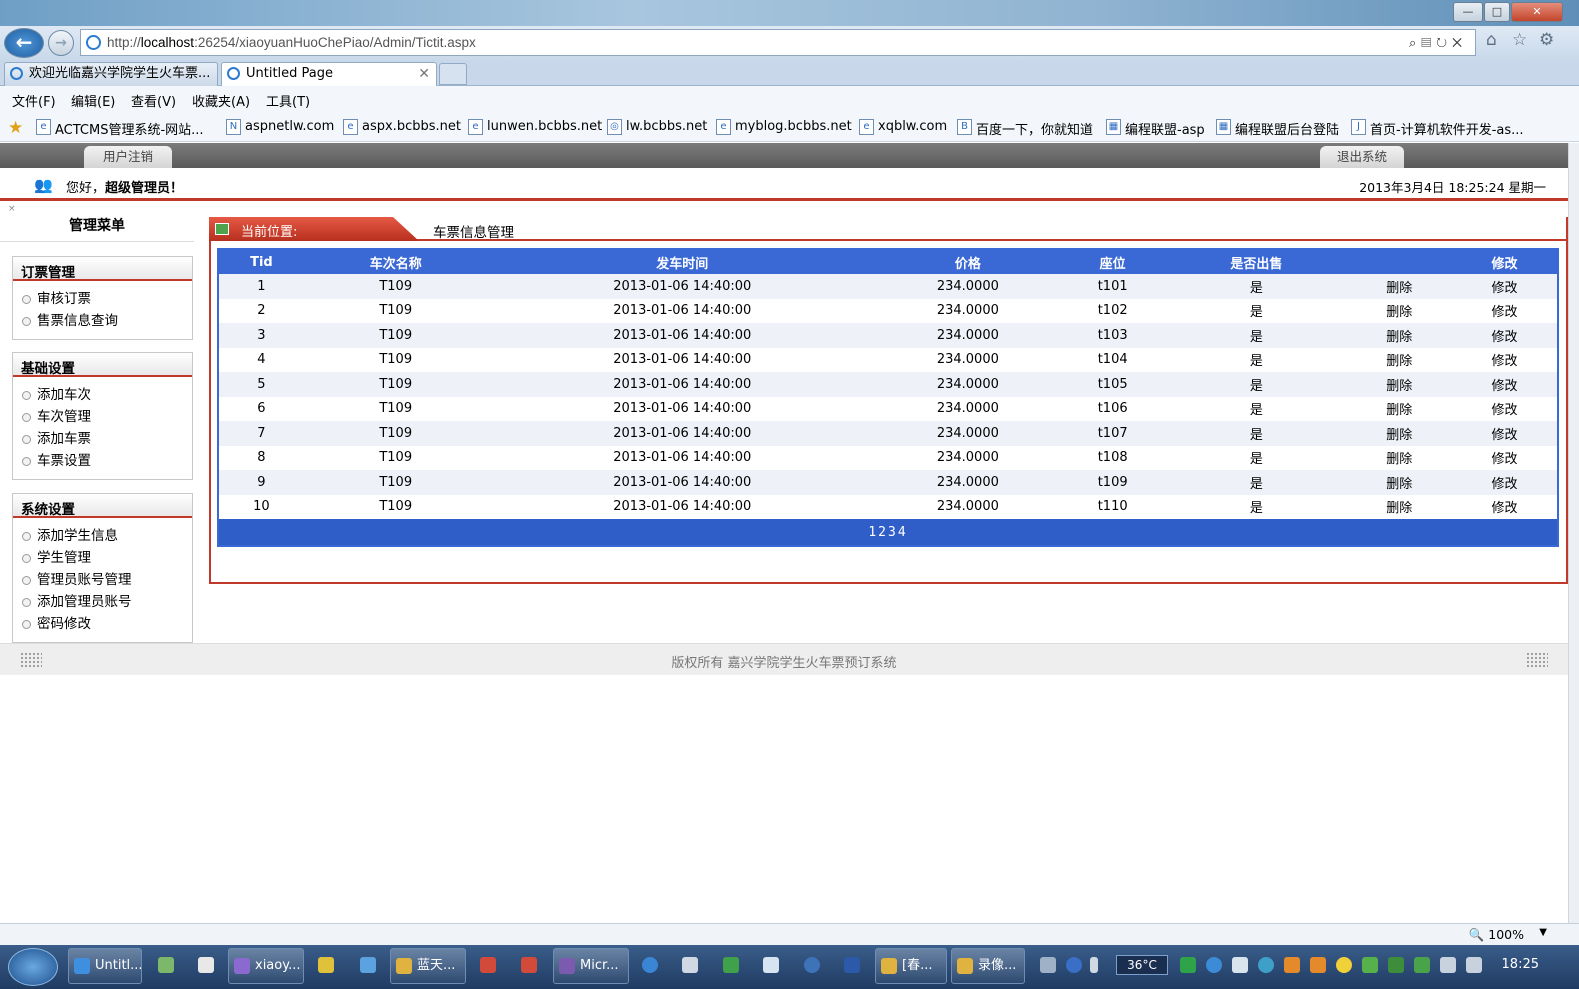  What do you see at coordinates (102, 321) in the screenshot?
I see `sidebar-item-sales-query: 售票信息查询` at bounding box center [102, 321].